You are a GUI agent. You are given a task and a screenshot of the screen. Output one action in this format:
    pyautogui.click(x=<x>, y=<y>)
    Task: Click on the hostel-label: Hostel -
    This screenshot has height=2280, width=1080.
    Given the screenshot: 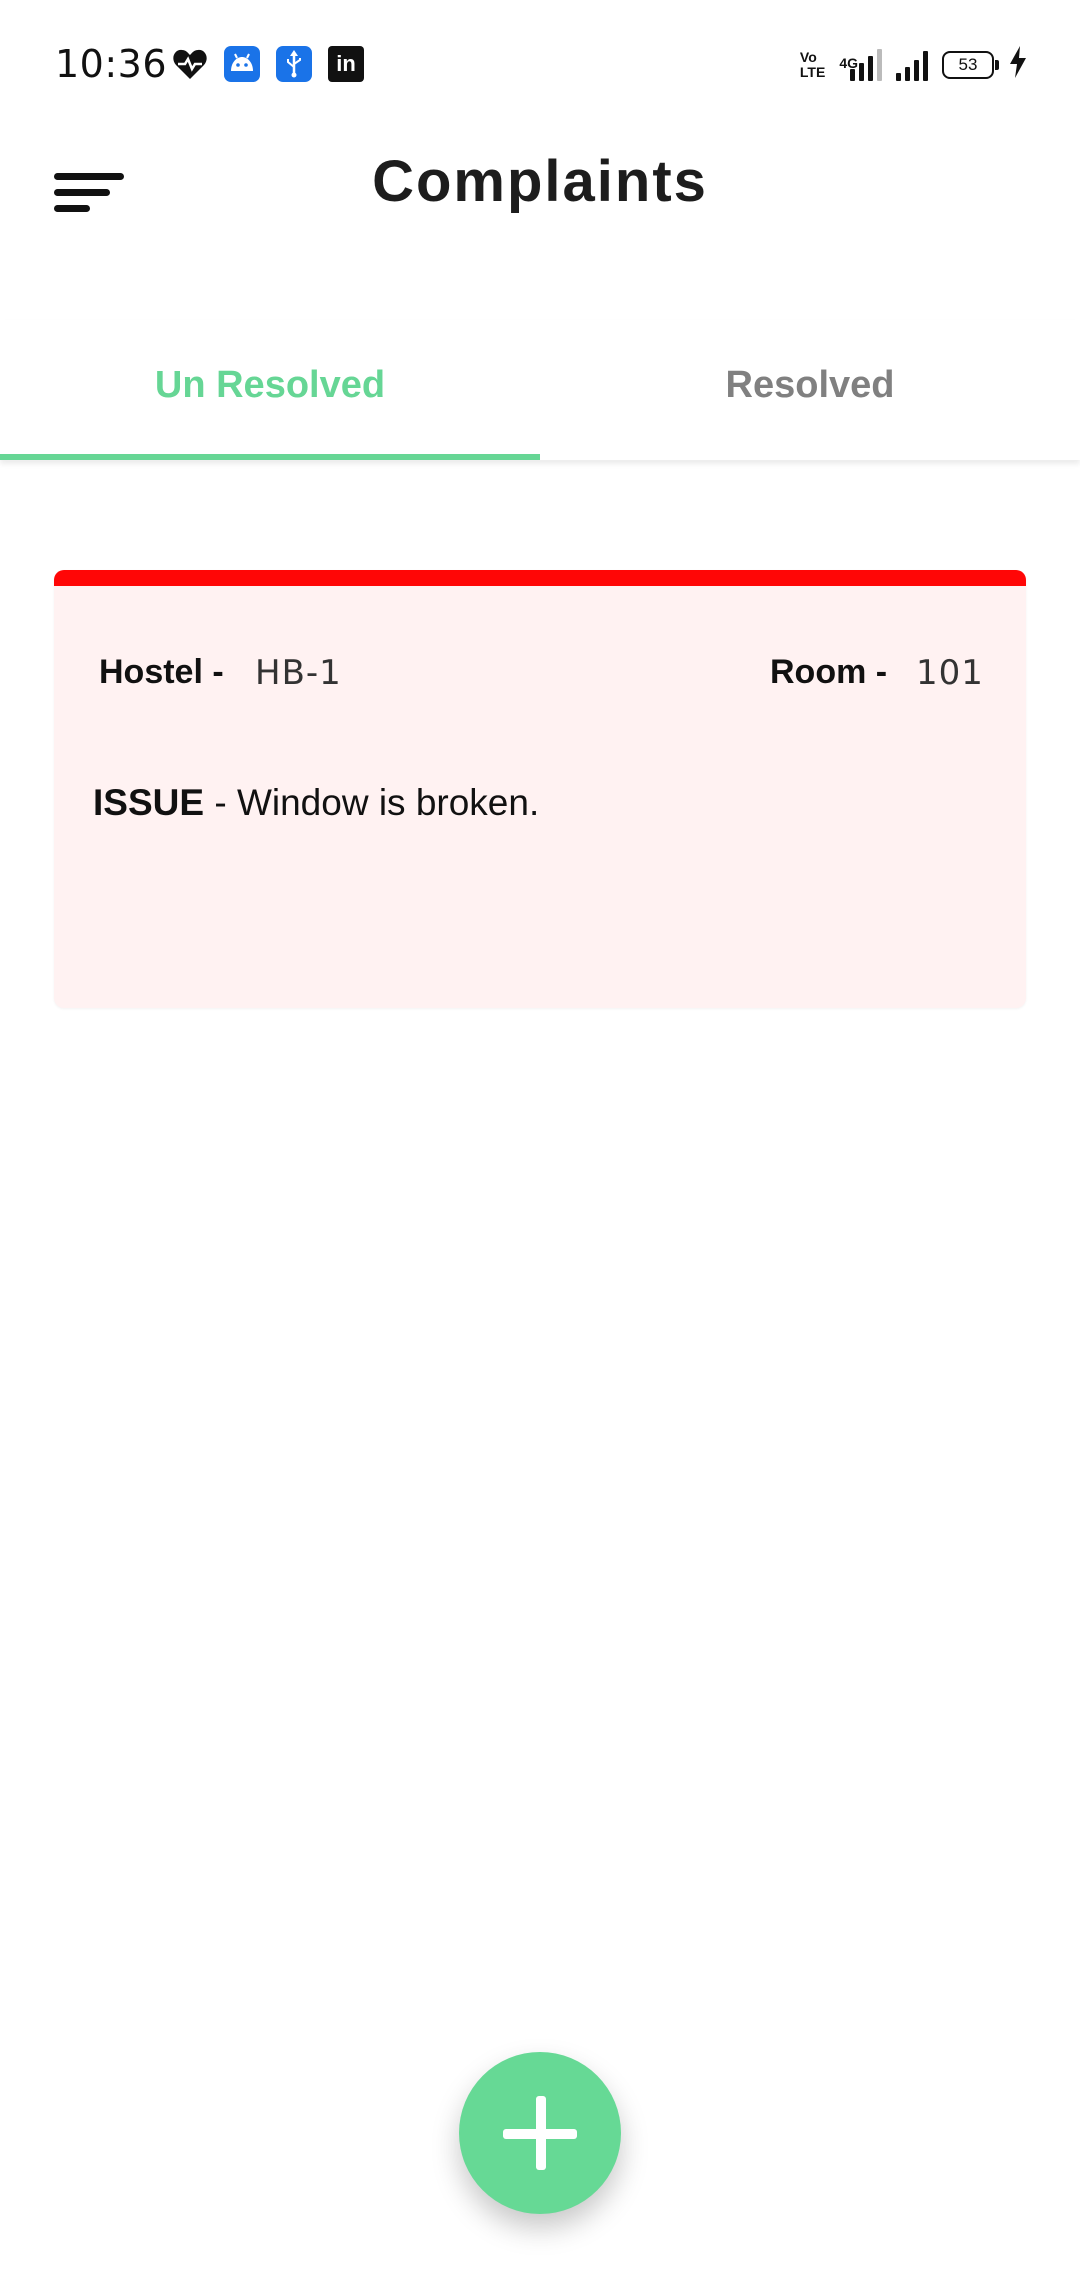 What is the action you would take?
    pyautogui.click(x=161, y=672)
    